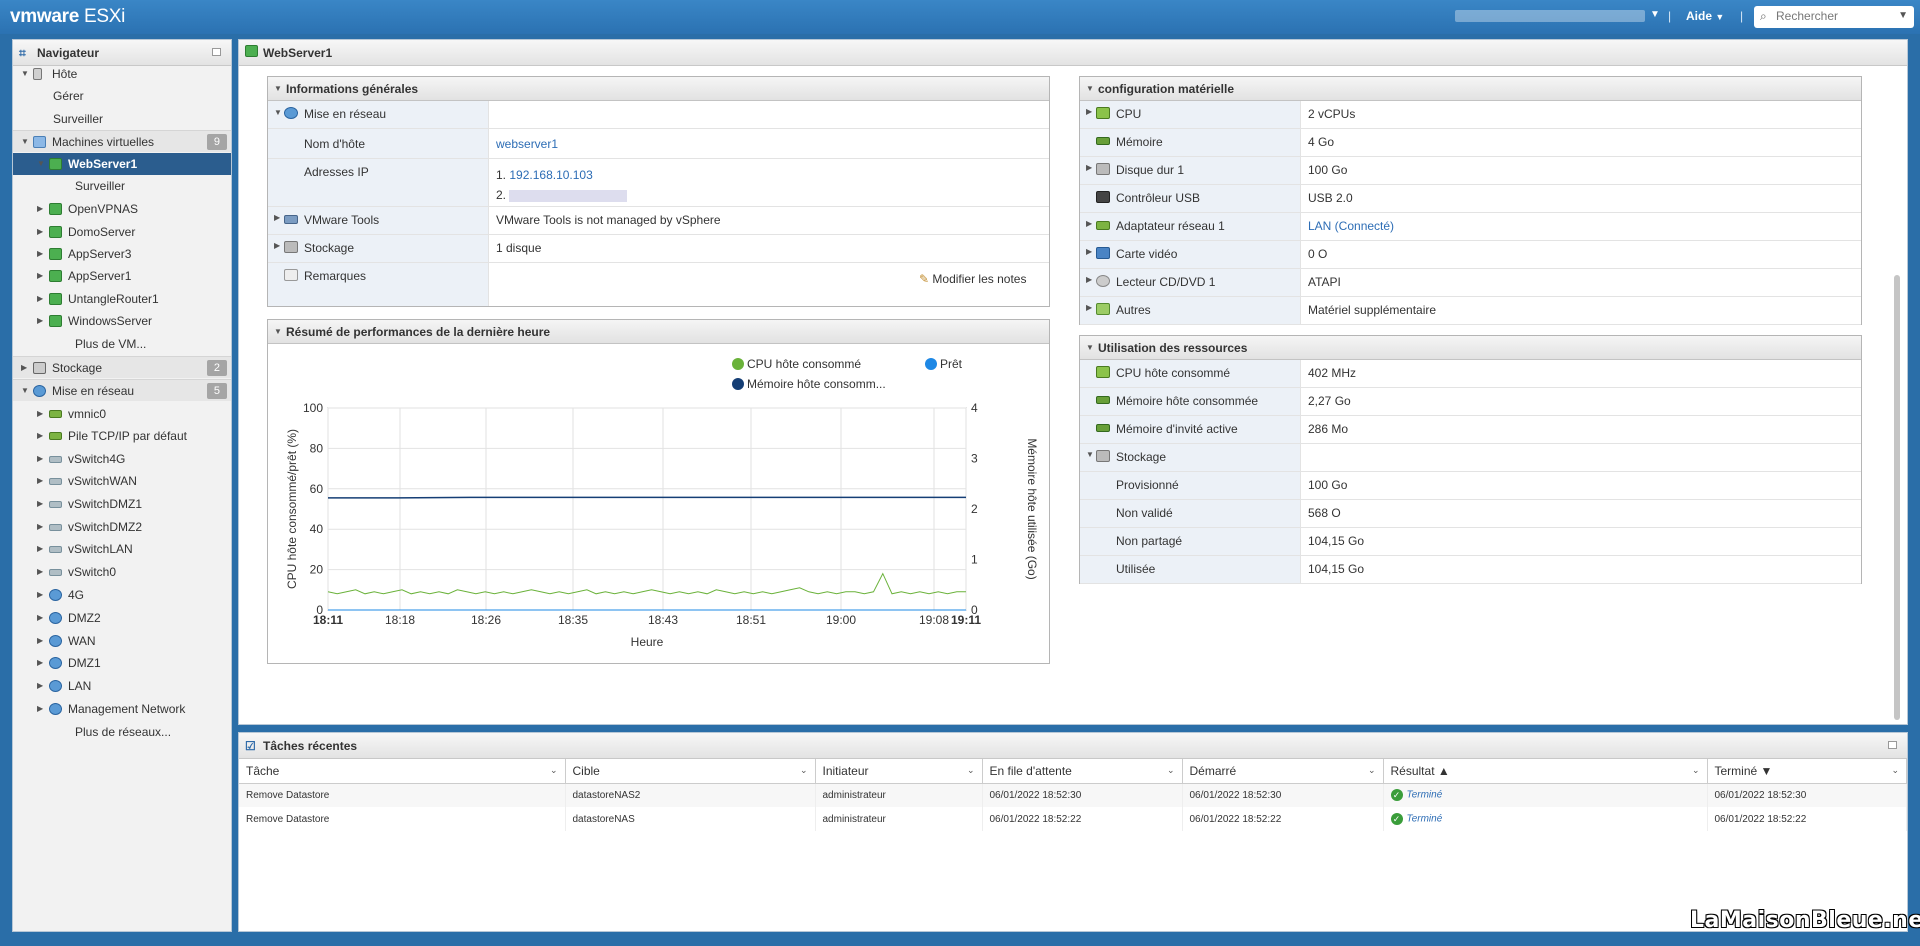  What do you see at coordinates (122, 276) in the screenshot?
I see `nav-item-appserver1: ▶ AppServer1` at bounding box center [122, 276].